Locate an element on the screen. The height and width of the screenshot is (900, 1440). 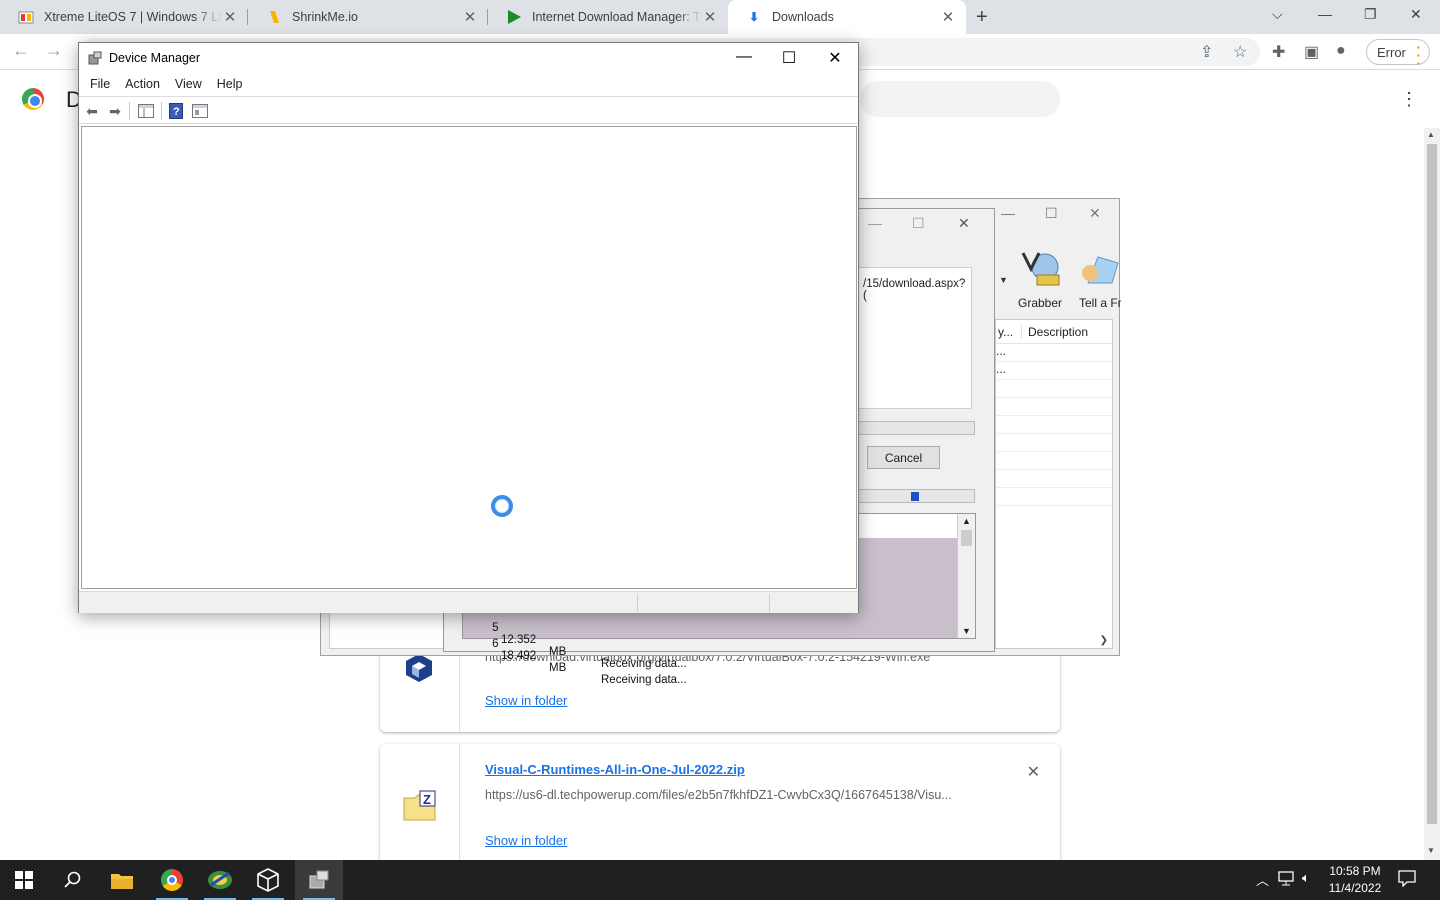
idm-download-list: y... Description ... ... ❯ is located at coordinates (1054, 484).